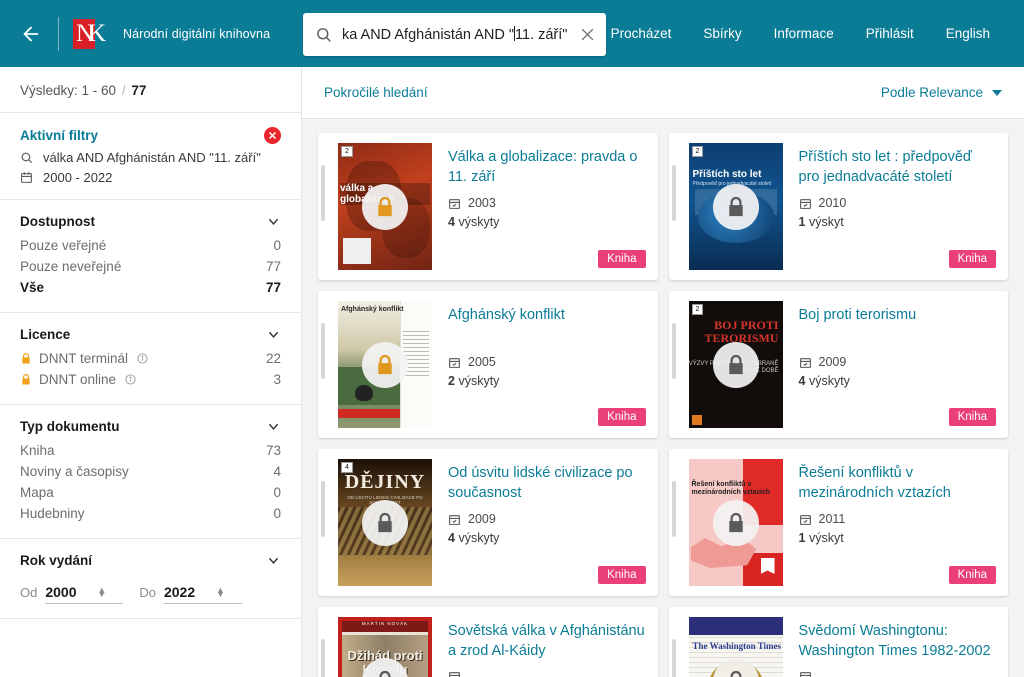 This screenshot has width=1024, height=677. I want to click on cover-title-text: The Washington Times, so click(737, 646).